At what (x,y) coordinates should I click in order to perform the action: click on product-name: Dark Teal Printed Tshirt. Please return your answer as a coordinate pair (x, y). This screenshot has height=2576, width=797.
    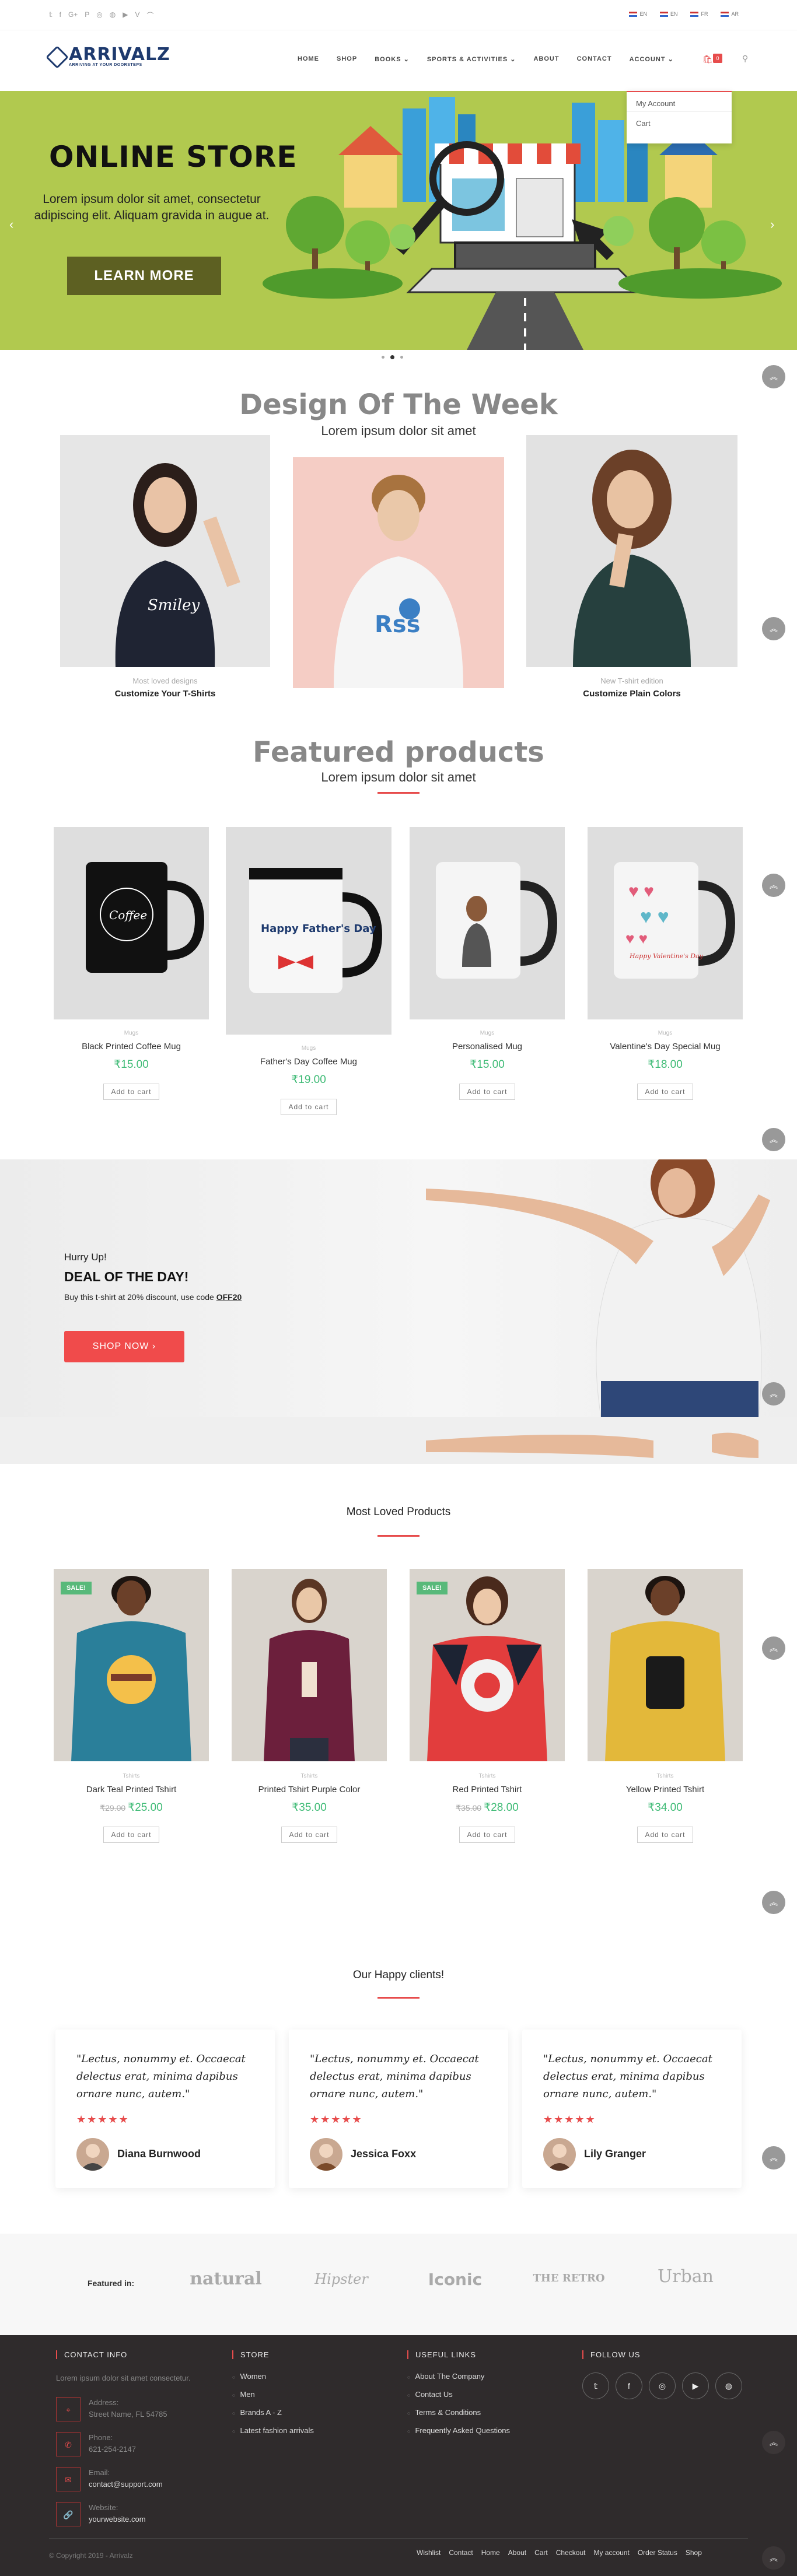
    Looking at the image, I should click on (131, 1790).